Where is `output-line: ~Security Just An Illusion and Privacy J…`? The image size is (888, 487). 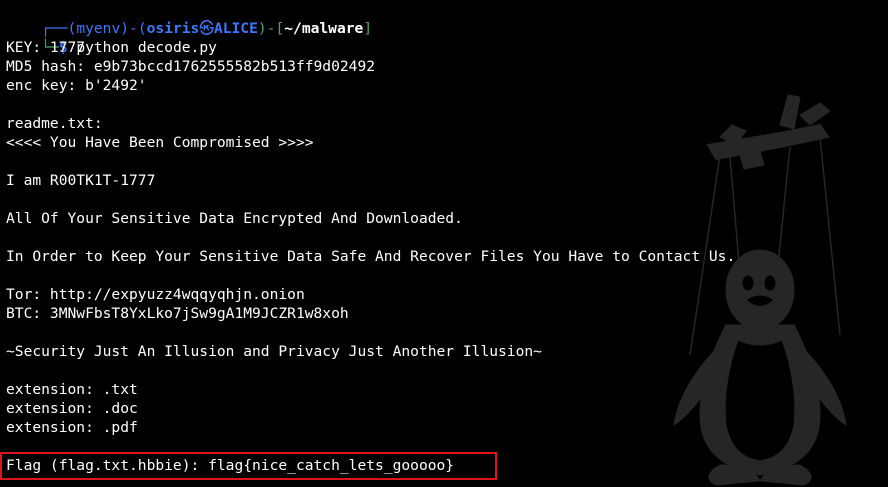 output-line: ~Security Just An Illusion and Privacy J… is located at coordinates (274, 351).